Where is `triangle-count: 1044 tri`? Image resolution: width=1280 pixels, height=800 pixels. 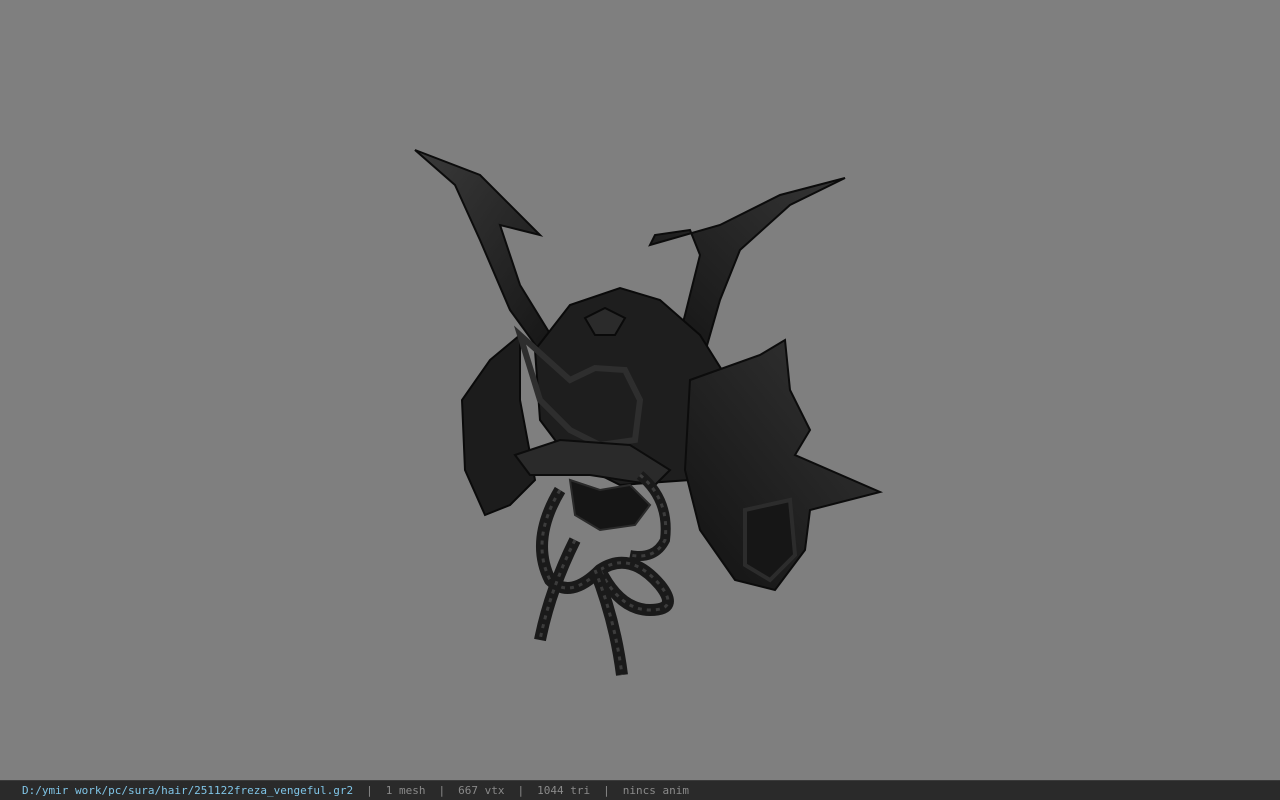 triangle-count: 1044 tri is located at coordinates (564, 790).